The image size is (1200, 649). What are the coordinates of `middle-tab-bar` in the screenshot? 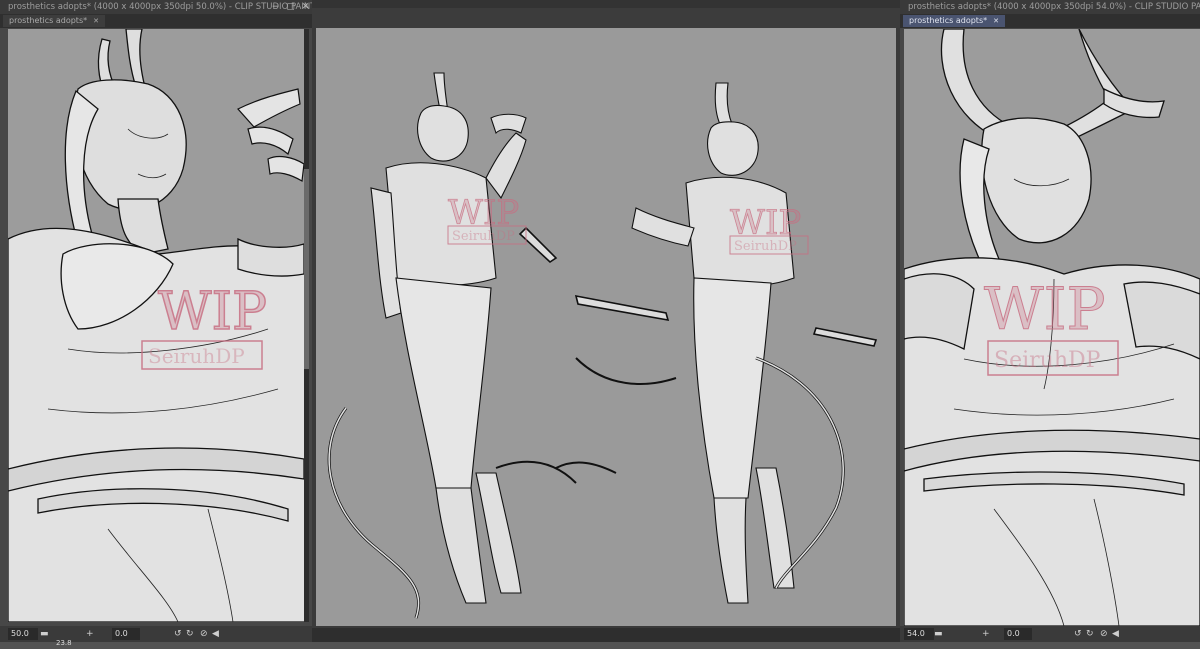 It's located at (606, 18).